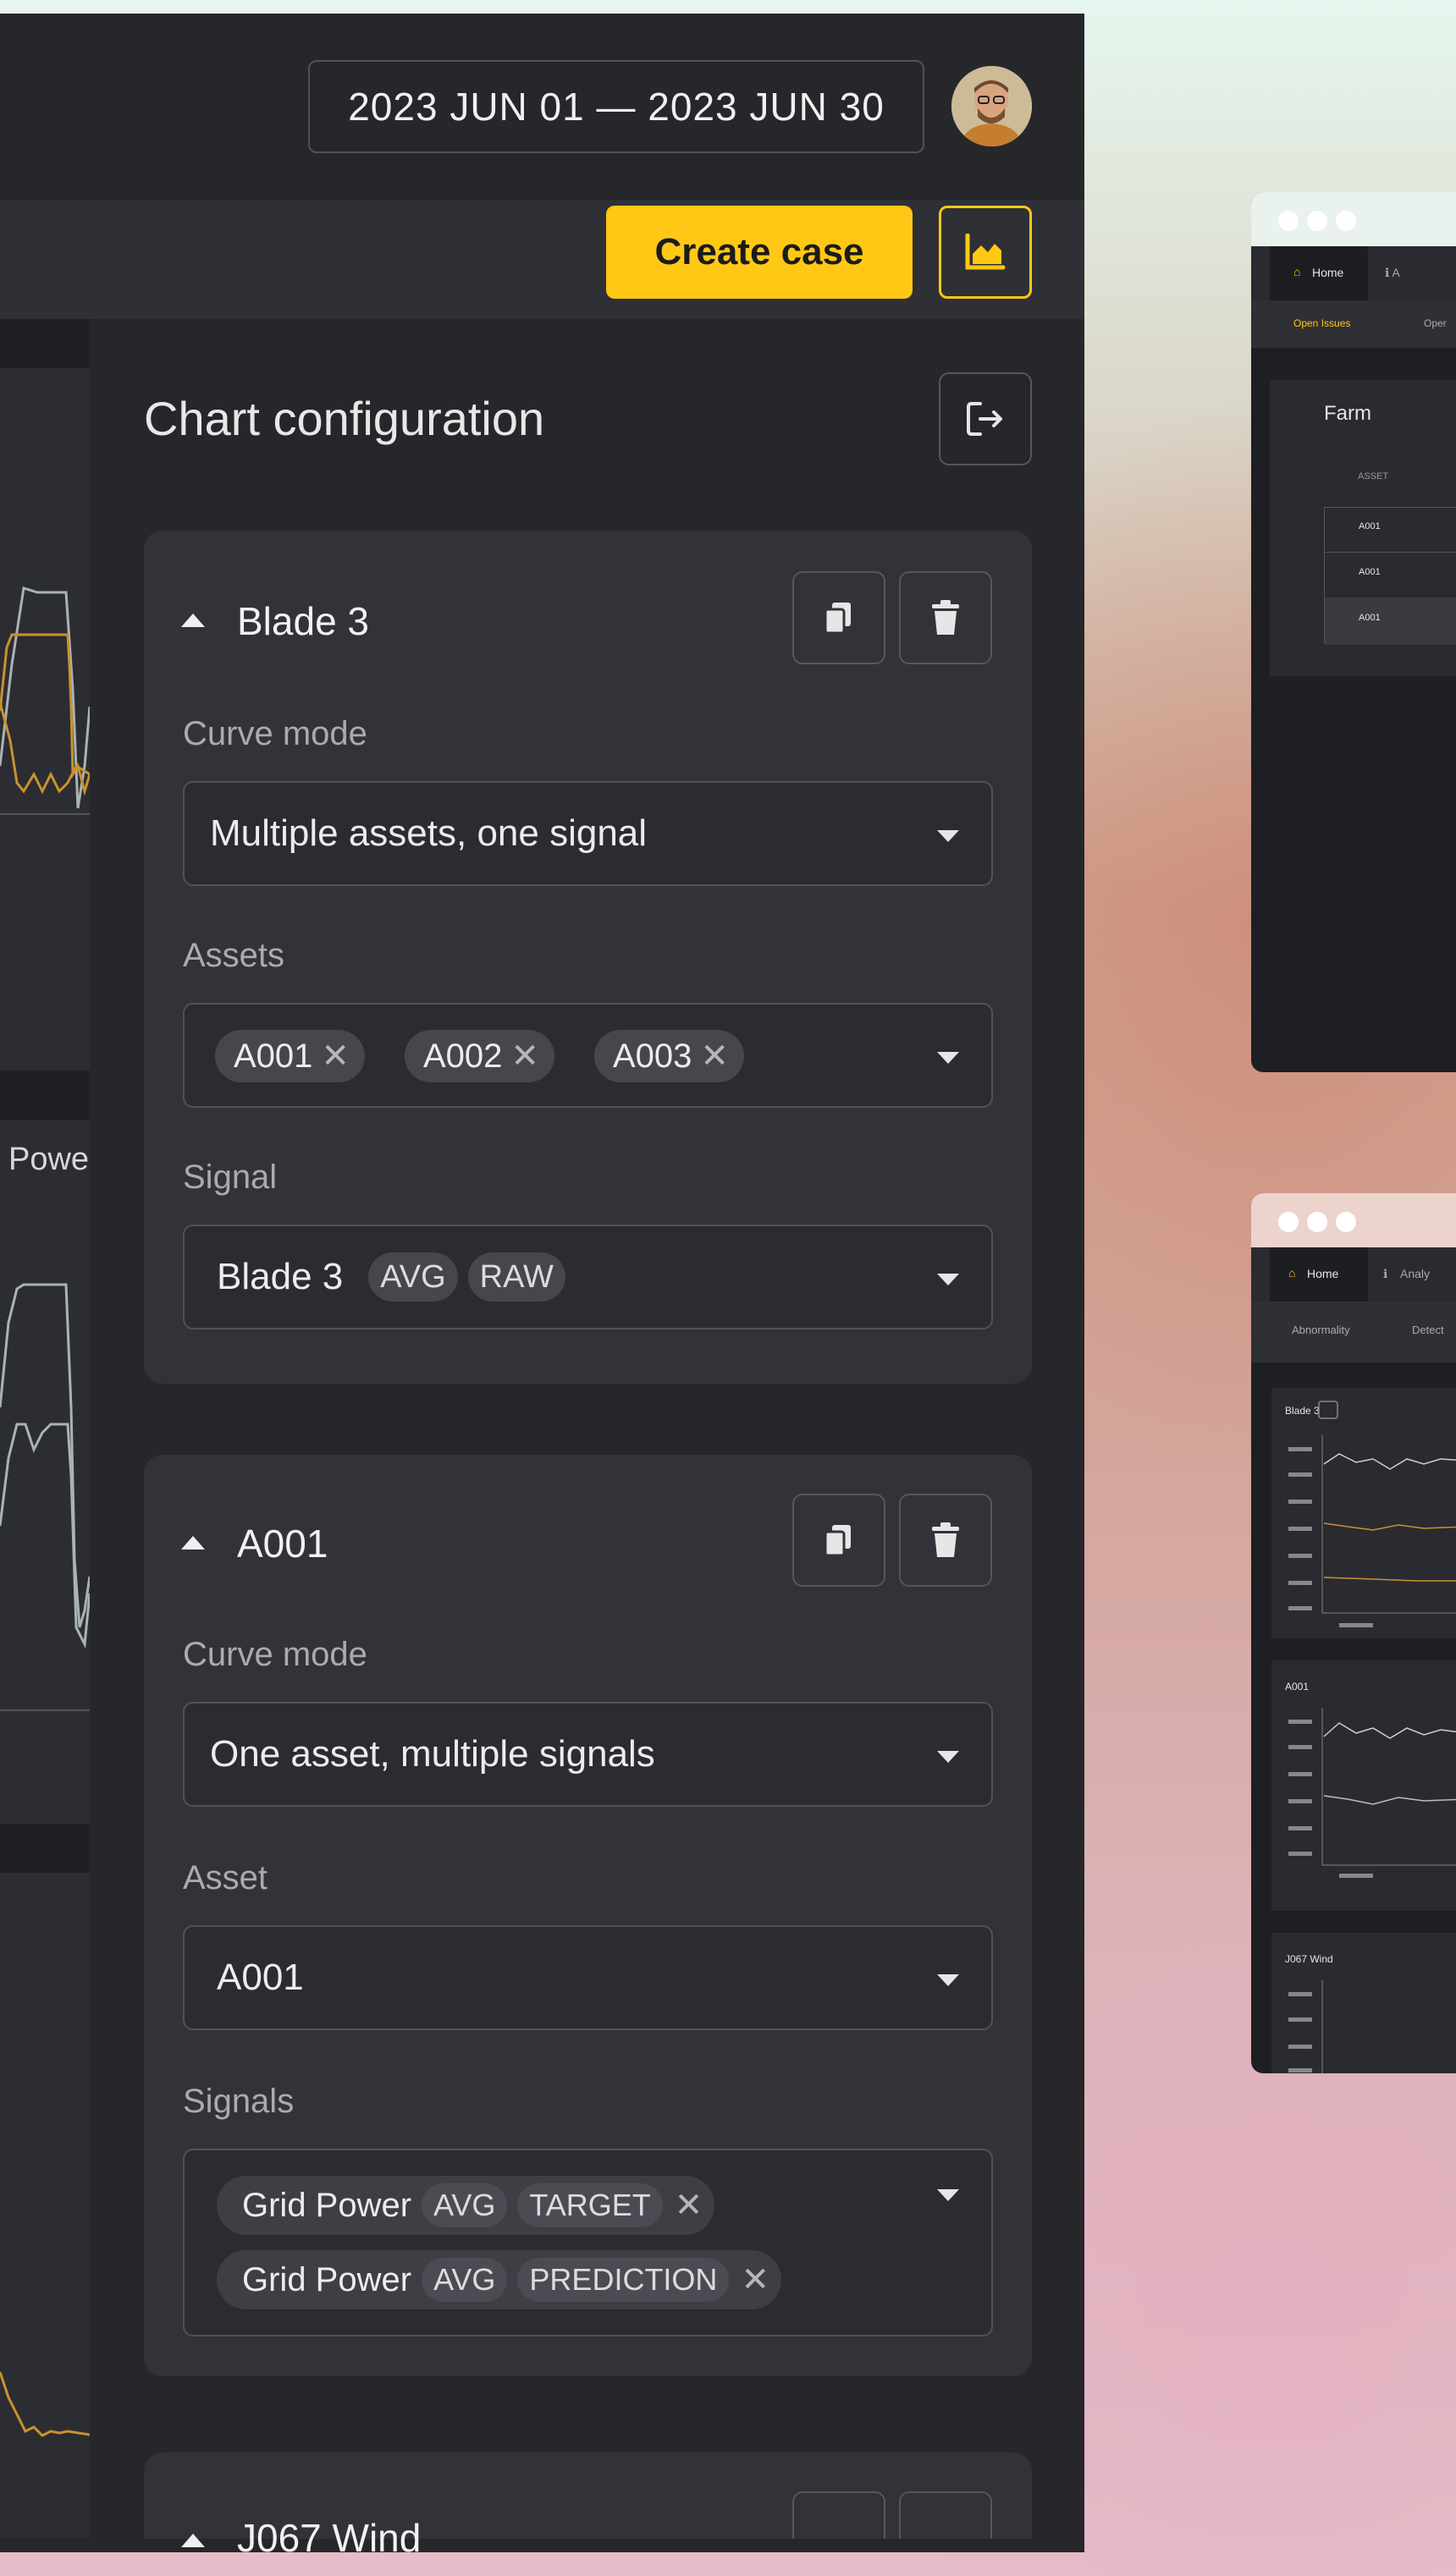 The image size is (1456, 2576). Describe the element at coordinates (759, 252) in the screenshot. I see `create-case-button: Create case` at that location.